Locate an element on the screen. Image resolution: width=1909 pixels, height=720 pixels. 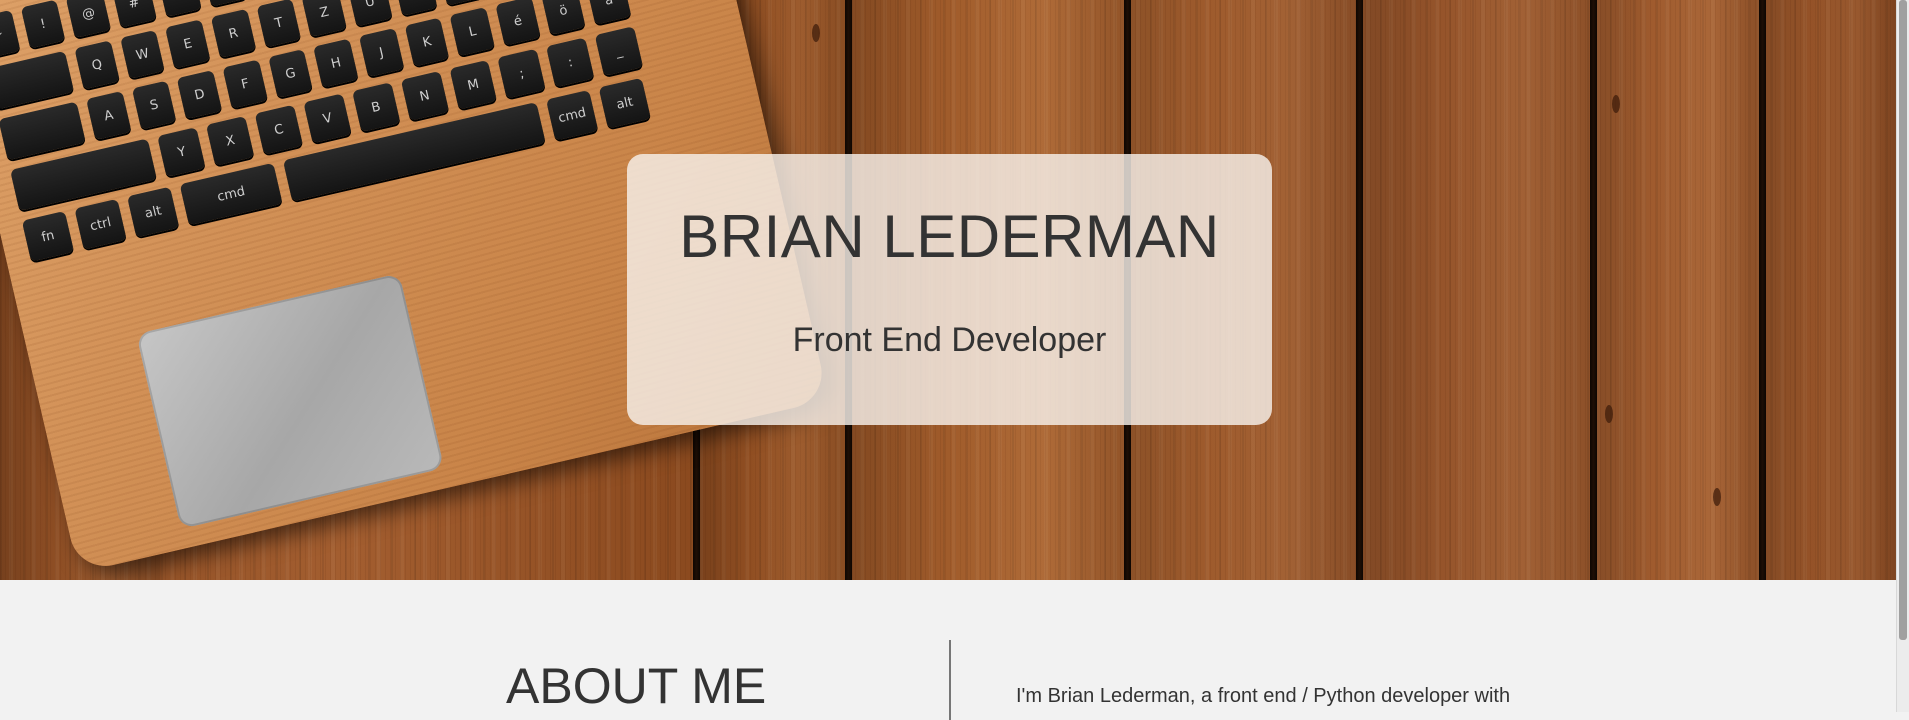
keyboard-key: O is located at coordinates (461, 3).